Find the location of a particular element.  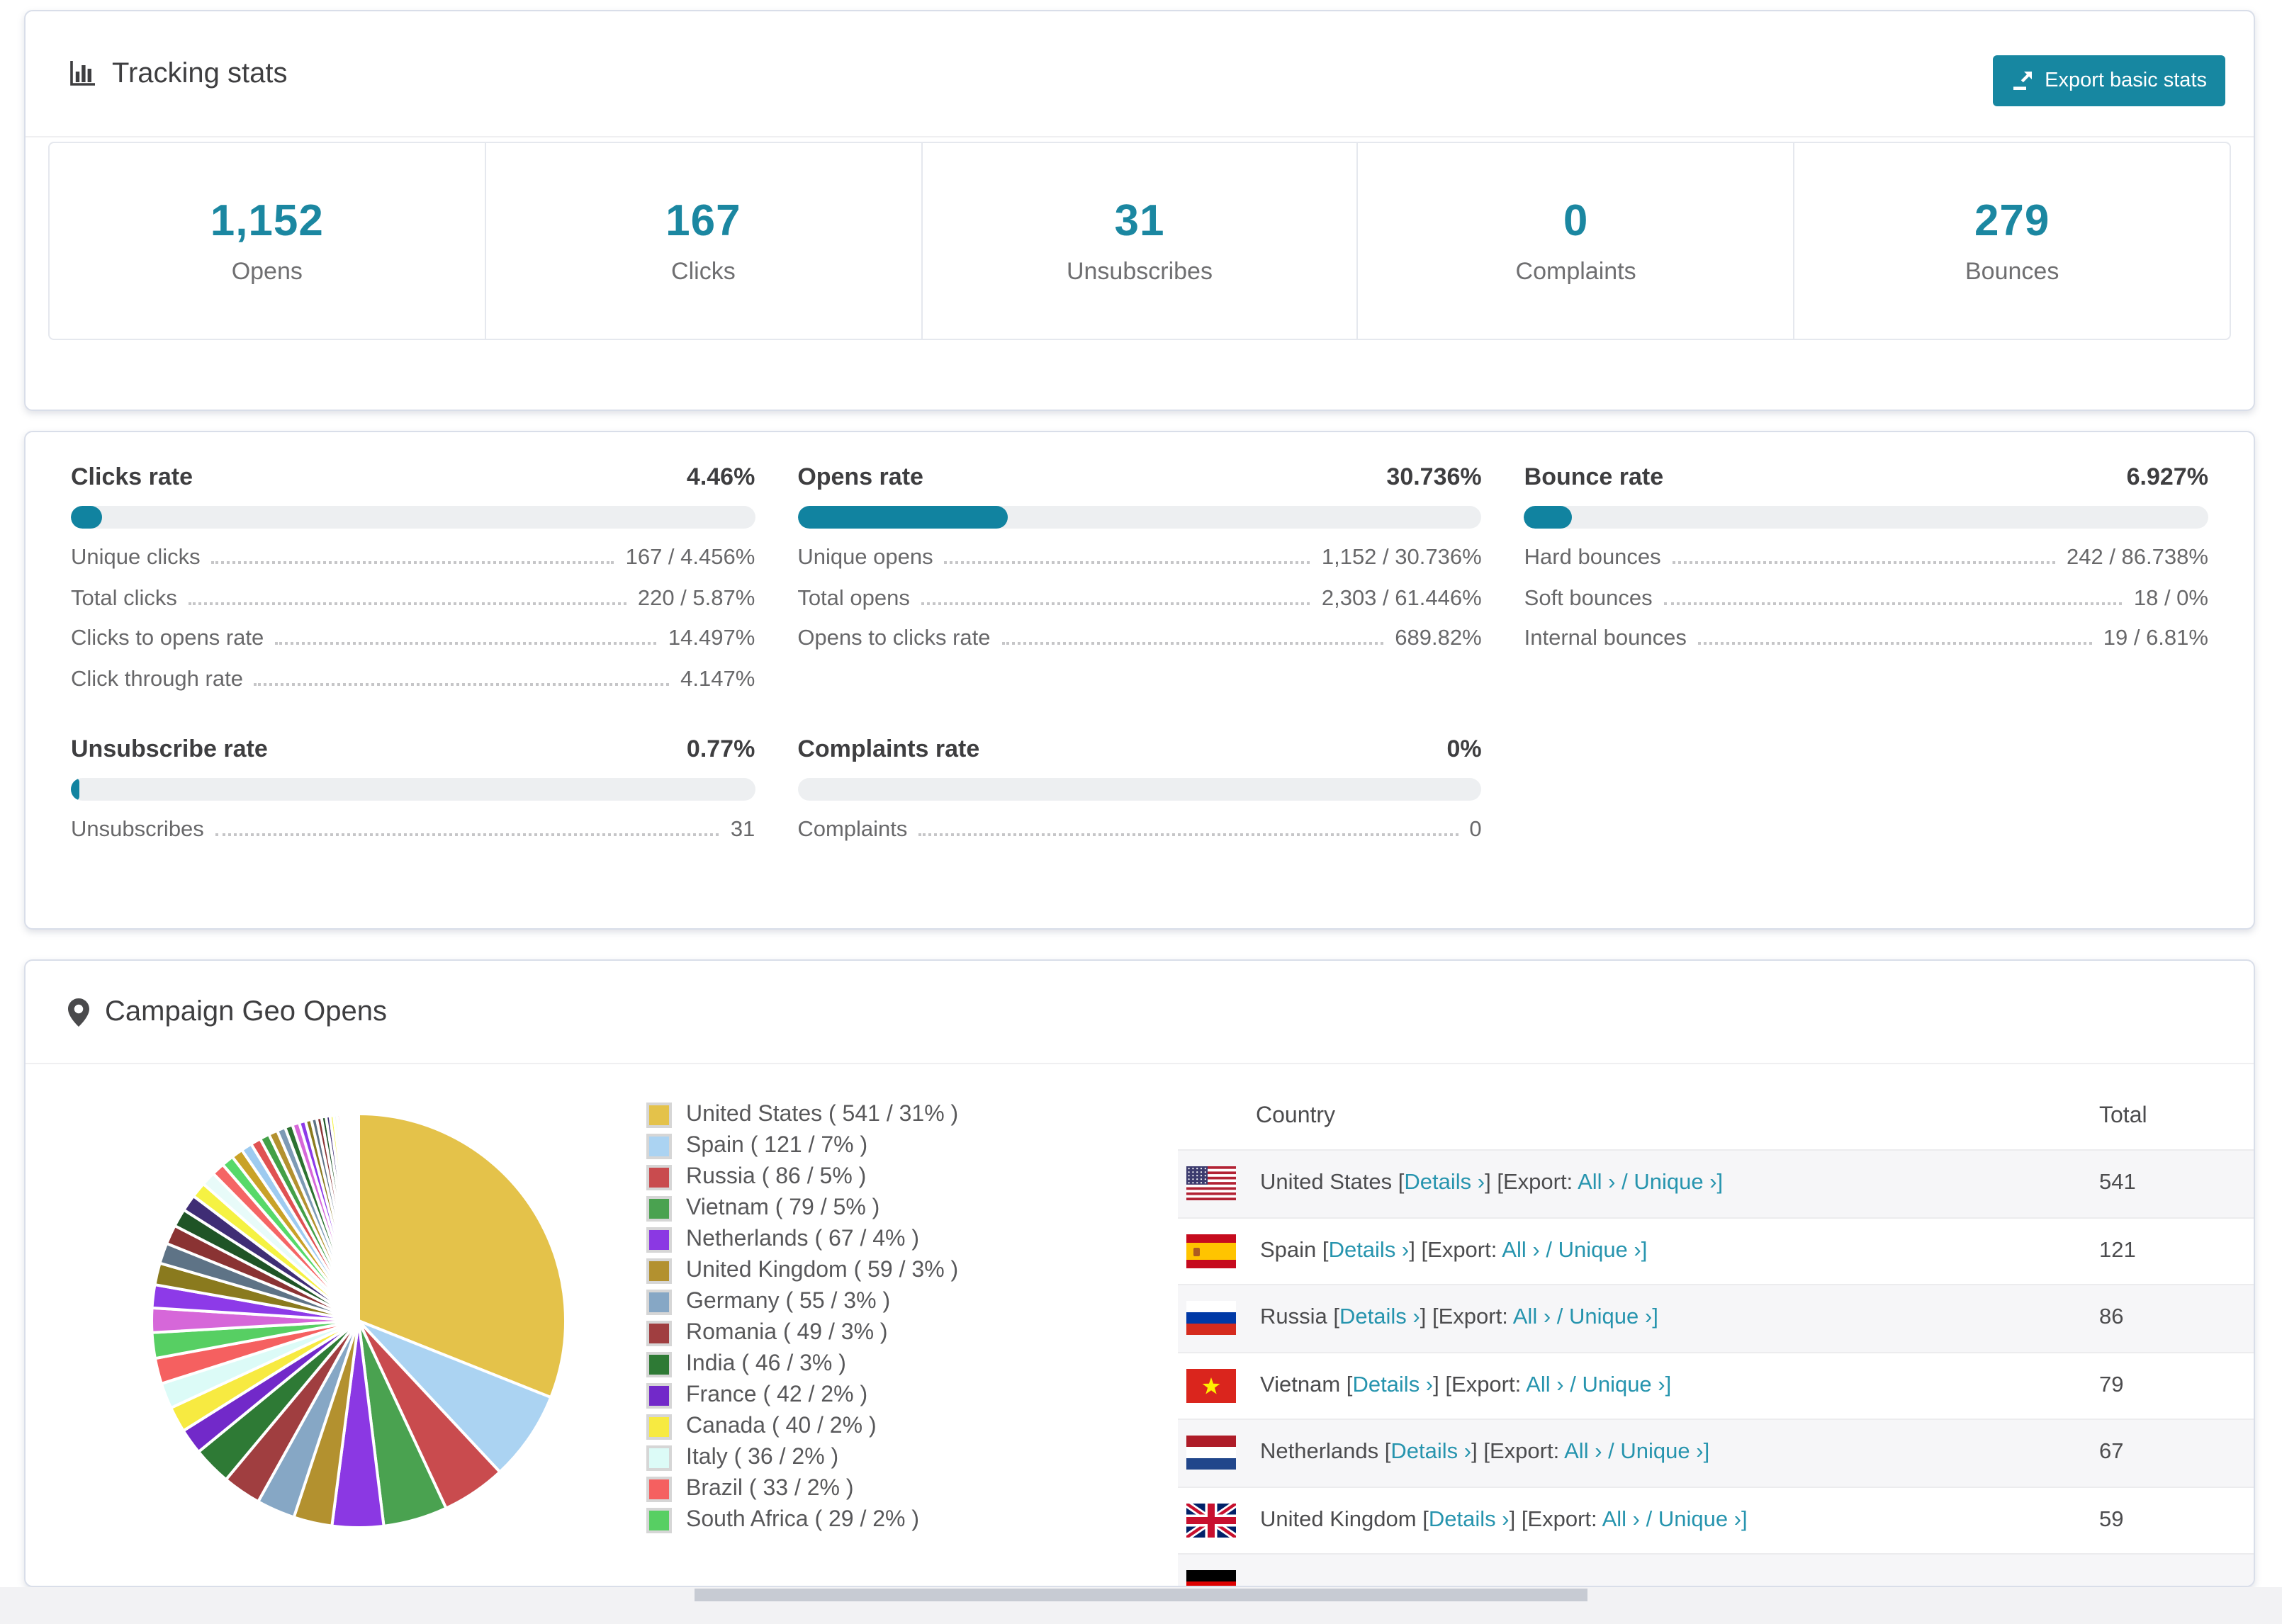

geo-opens-pie-chart is located at coordinates (358, 1321).